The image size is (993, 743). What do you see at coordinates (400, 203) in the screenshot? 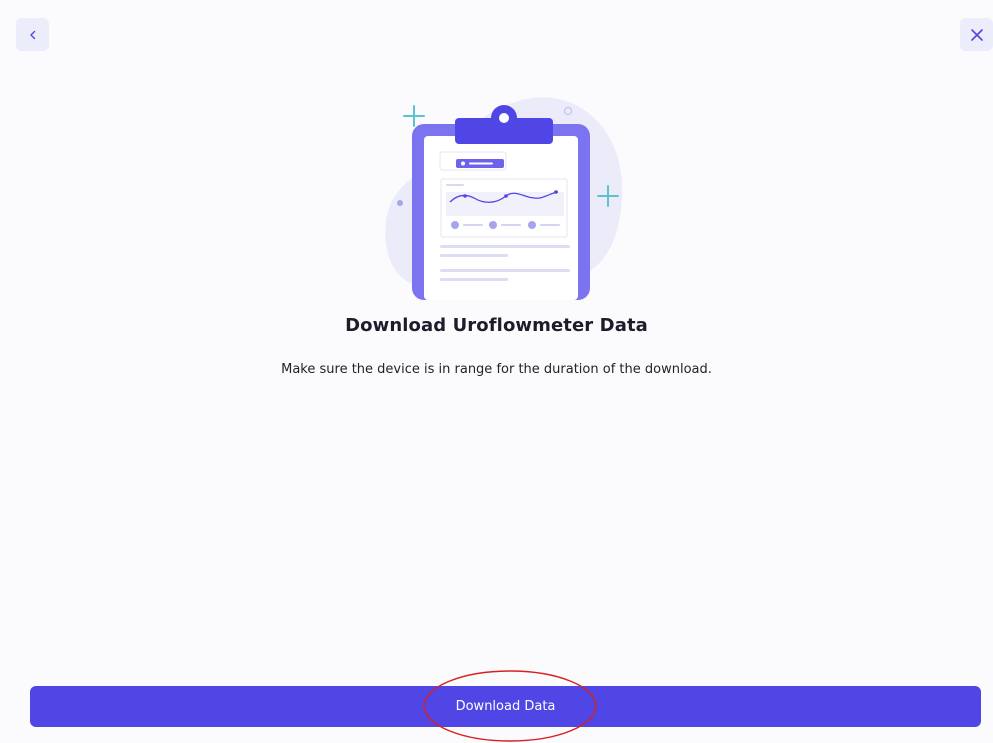
I see `dot-decoration` at bounding box center [400, 203].